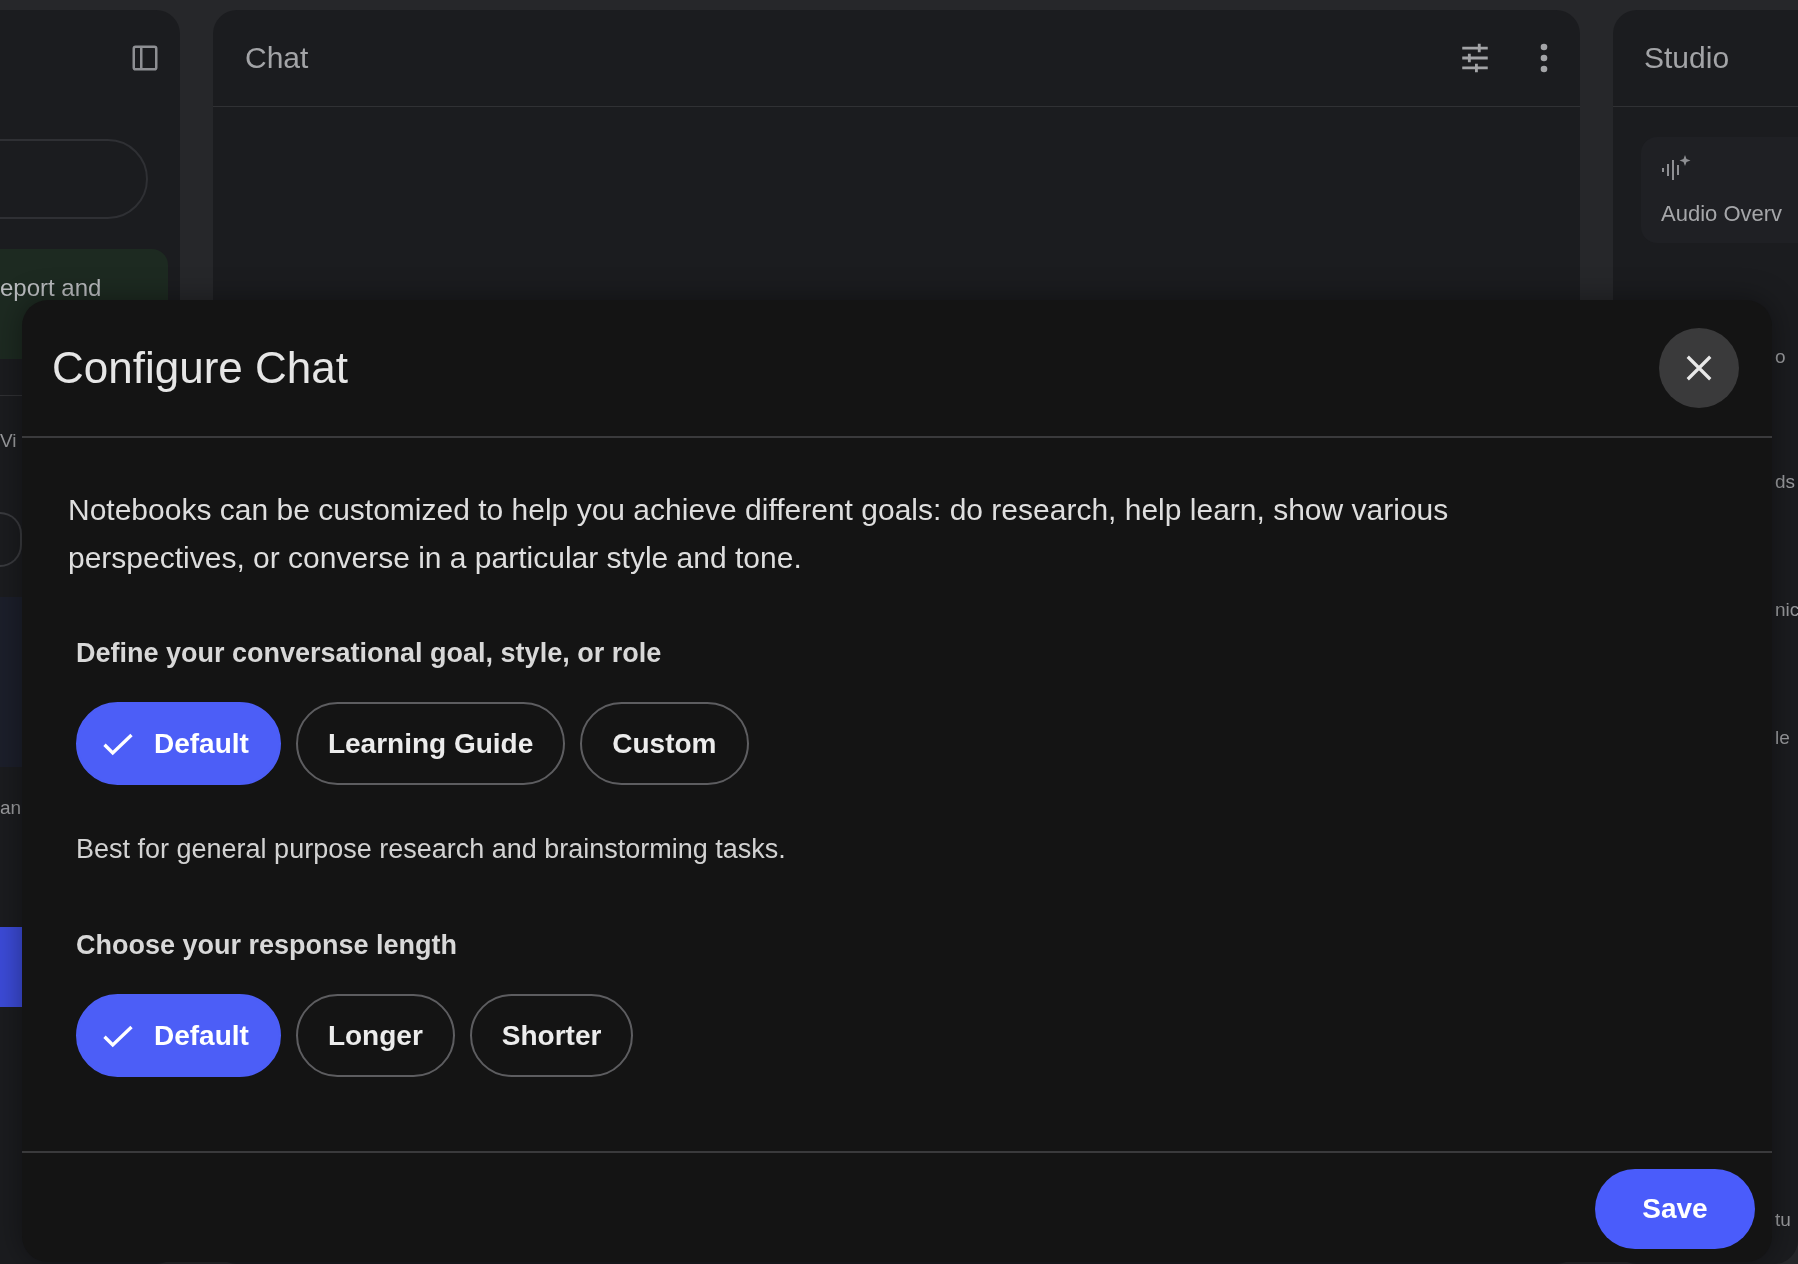 The width and height of the screenshot is (1798, 1264). What do you see at coordinates (369, 653) in the screenshot?
I see `section-label: Define your conversational goal, style, or role` at bounding box center [369, 653].